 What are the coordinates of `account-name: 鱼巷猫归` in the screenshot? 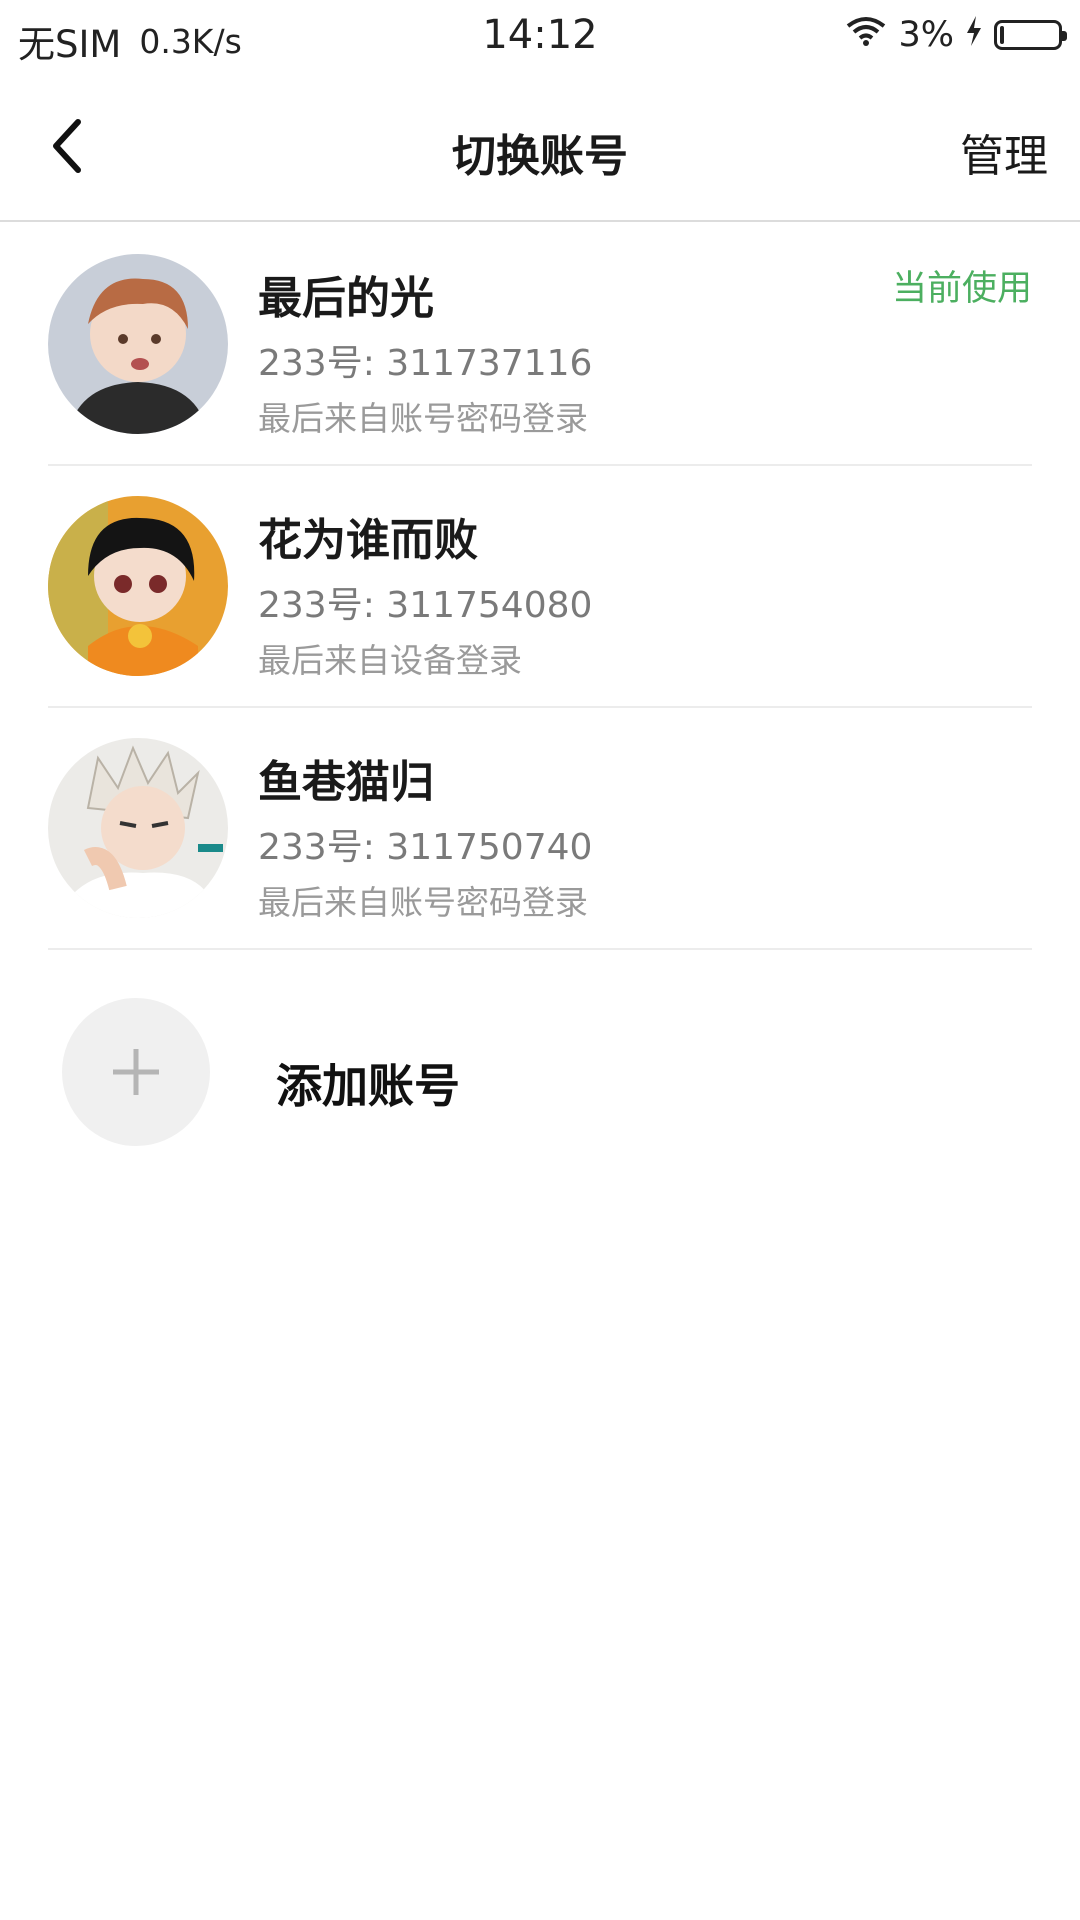 It's located at (346, 782).